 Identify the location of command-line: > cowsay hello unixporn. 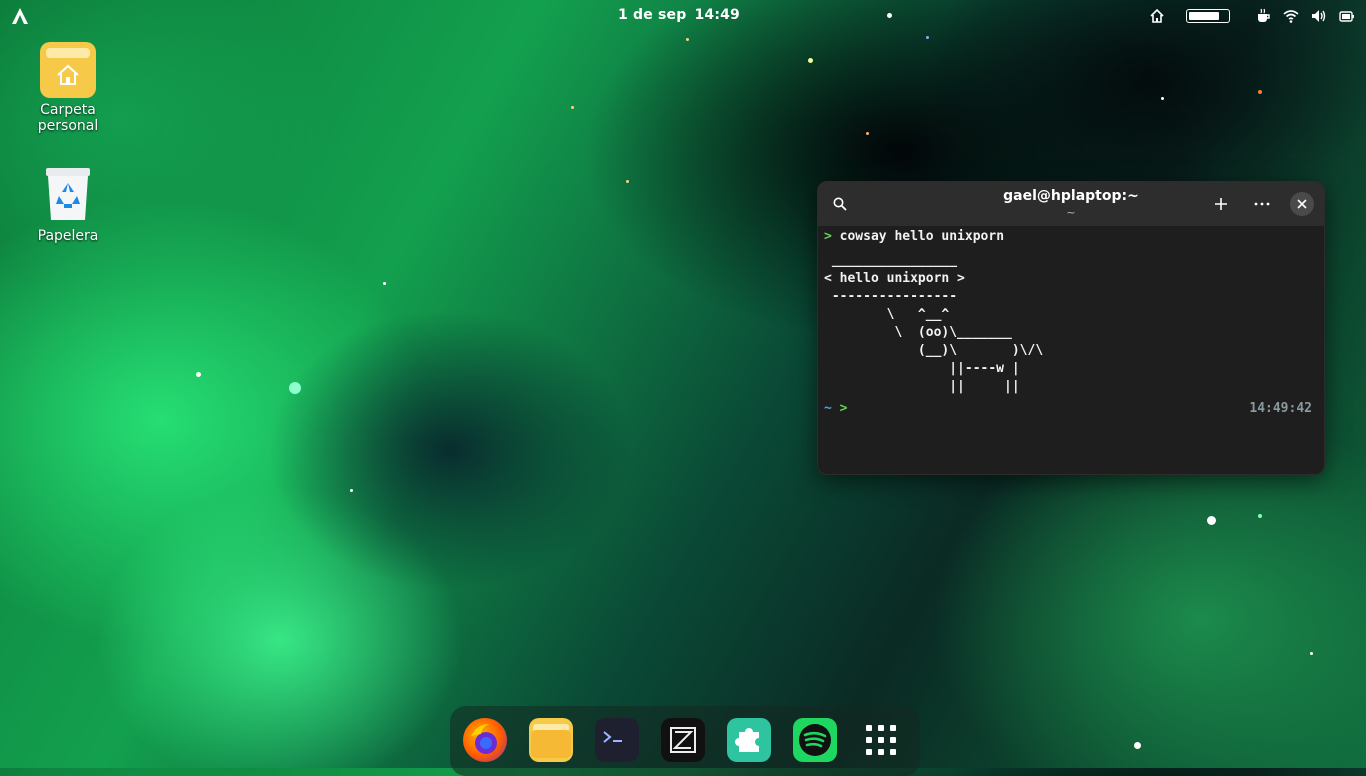
(1071, 237).